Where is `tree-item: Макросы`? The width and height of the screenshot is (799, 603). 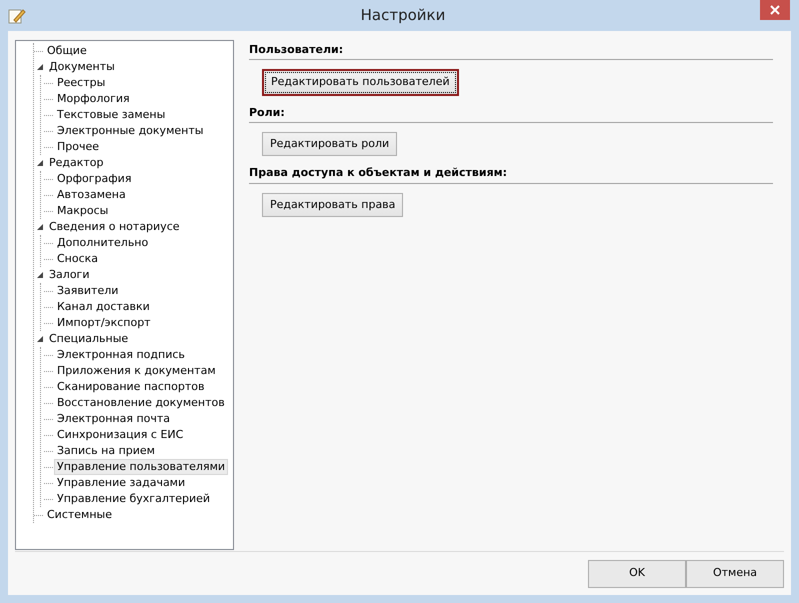
tree-item: Макросы is located at coordinates (83, 211).